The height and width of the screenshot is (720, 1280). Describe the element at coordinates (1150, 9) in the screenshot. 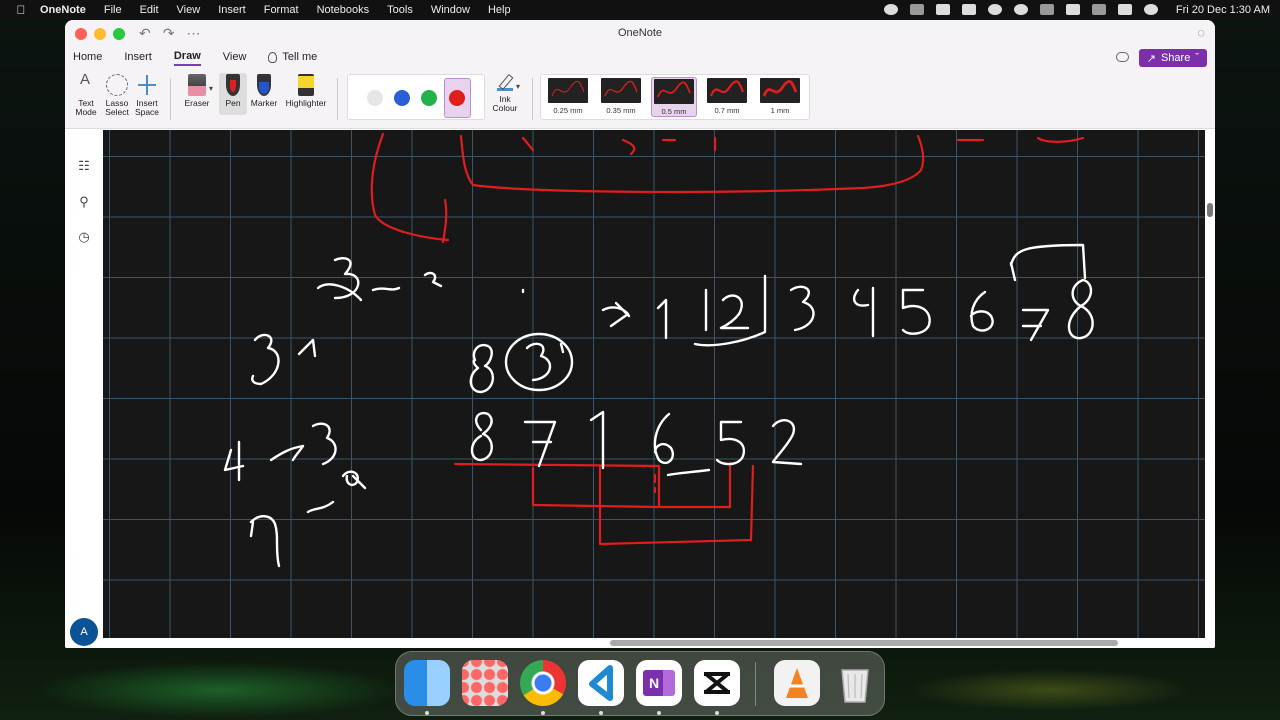

I see `siri-icon` at that location.